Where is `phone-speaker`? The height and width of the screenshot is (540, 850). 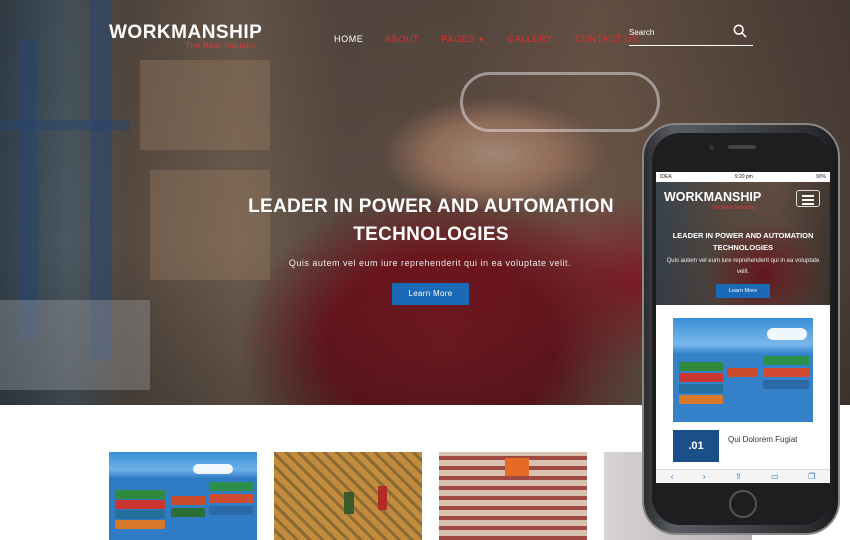 phone-speaker is located at coordinates (742, 147).